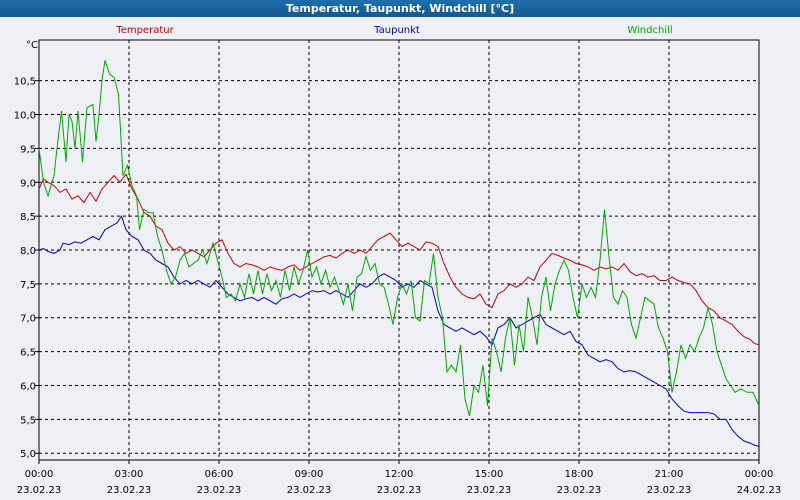  Describe the element at coordinates (649, 30) in the screenshot. I see `legend-label-windchill: Windchill` at that location.